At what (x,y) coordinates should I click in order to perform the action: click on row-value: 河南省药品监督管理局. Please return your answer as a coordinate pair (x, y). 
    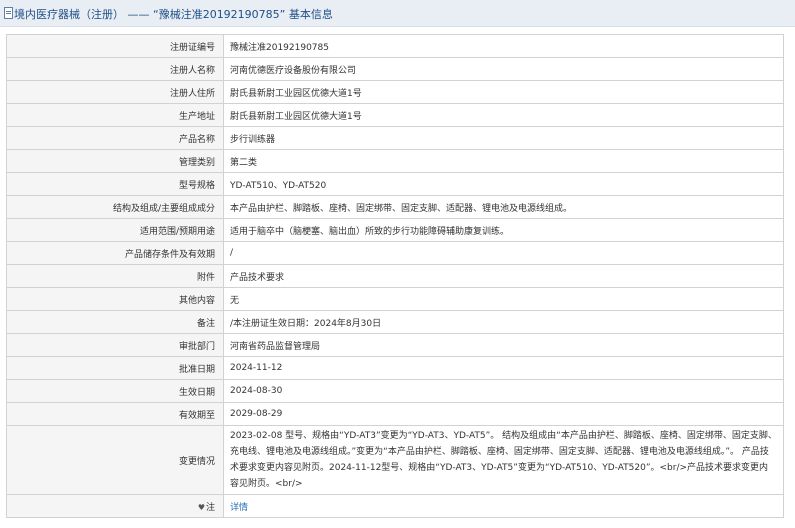
    Looking at the image, I should click on (503, 345).